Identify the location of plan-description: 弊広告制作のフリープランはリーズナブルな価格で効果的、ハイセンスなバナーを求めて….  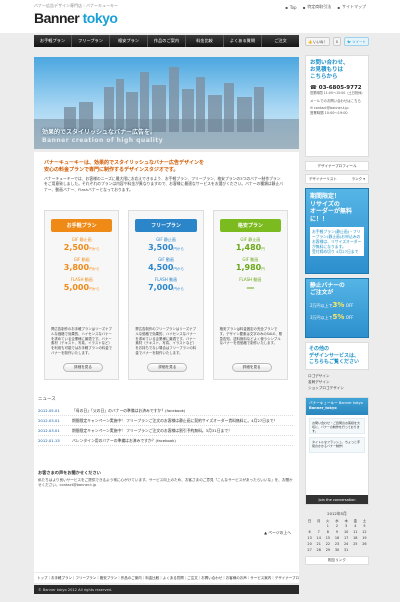
(166, 341).